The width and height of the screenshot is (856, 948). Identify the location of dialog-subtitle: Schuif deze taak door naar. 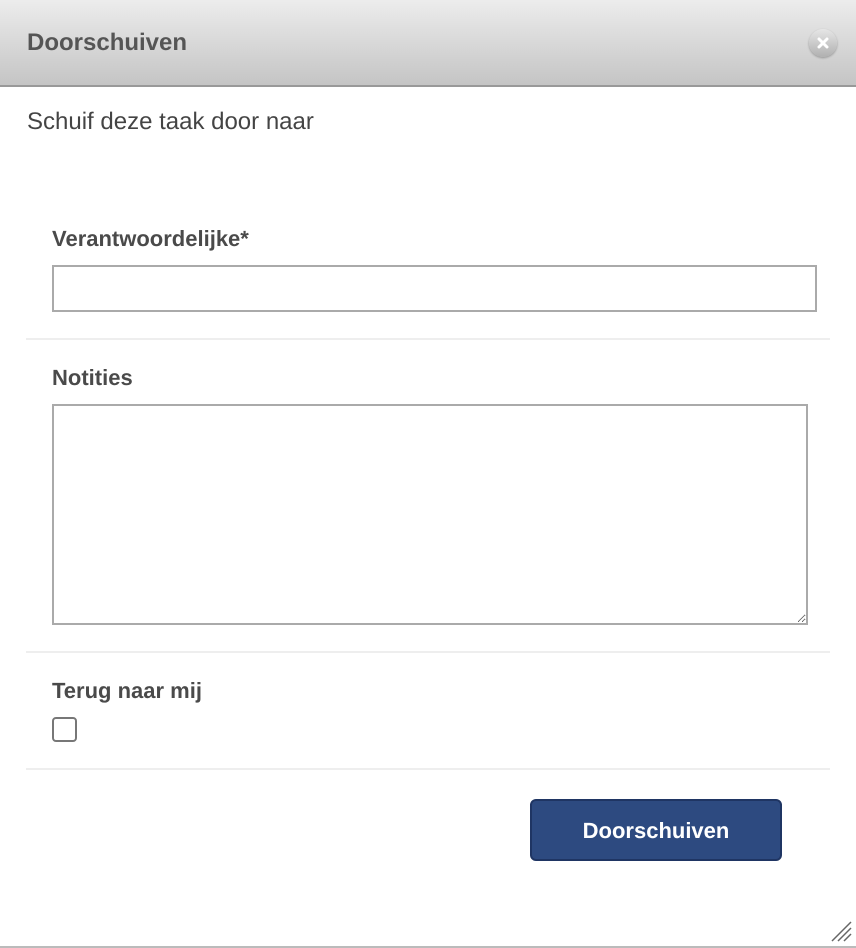
(170, 122).